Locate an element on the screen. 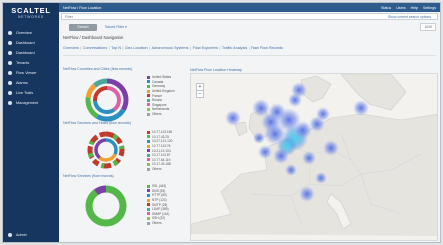 The height and width of the screenshot is (245, 443). tab-top-n: Top N is located at coordinates (116, 48).